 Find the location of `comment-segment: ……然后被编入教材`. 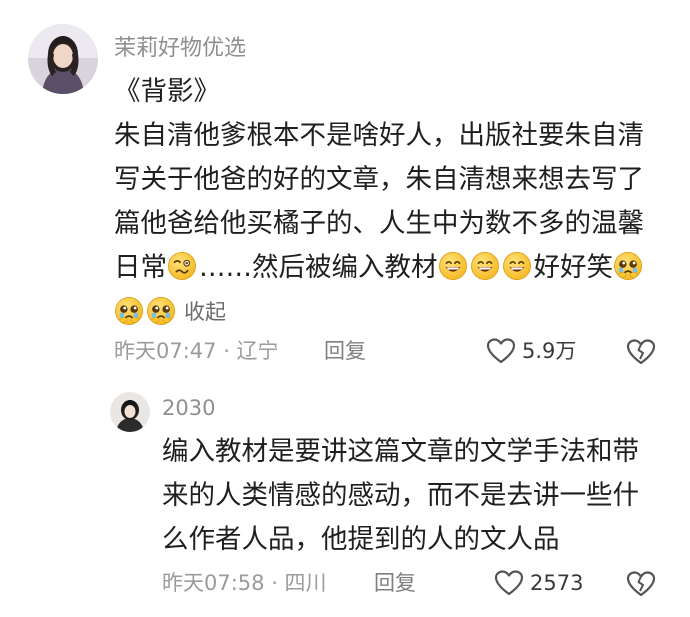

comment-segment: ……然后被编入教材 is located at coordinates (318, 267).